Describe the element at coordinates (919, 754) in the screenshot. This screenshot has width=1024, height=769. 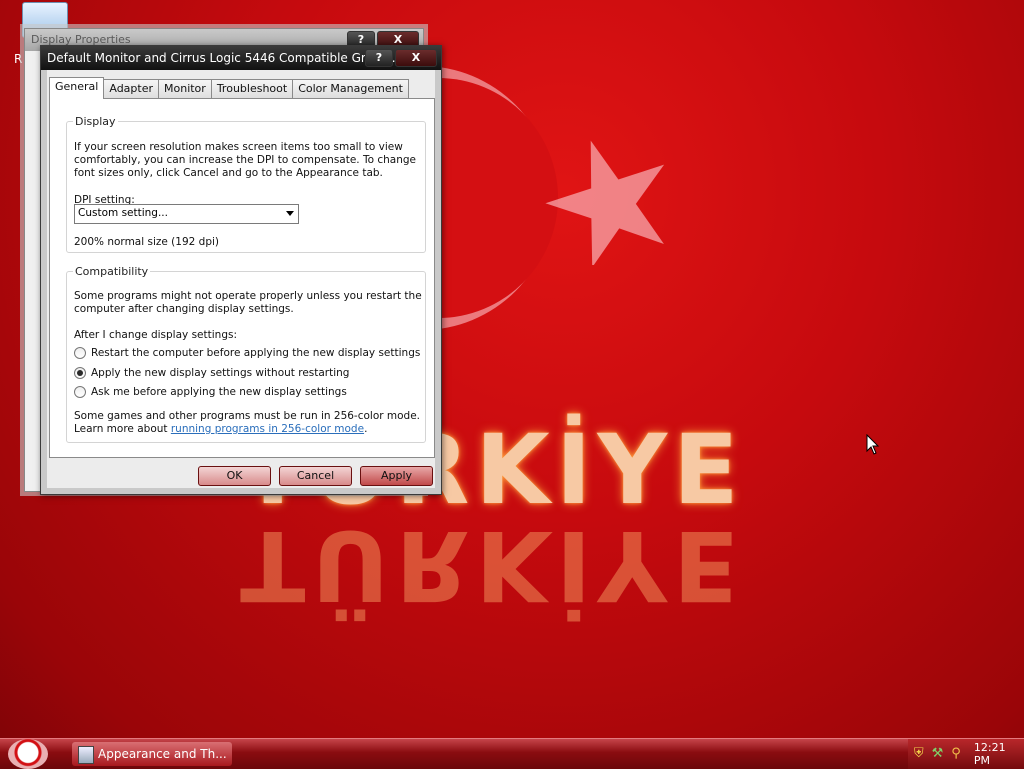
I see `shield-icon: ⛨` at that location.